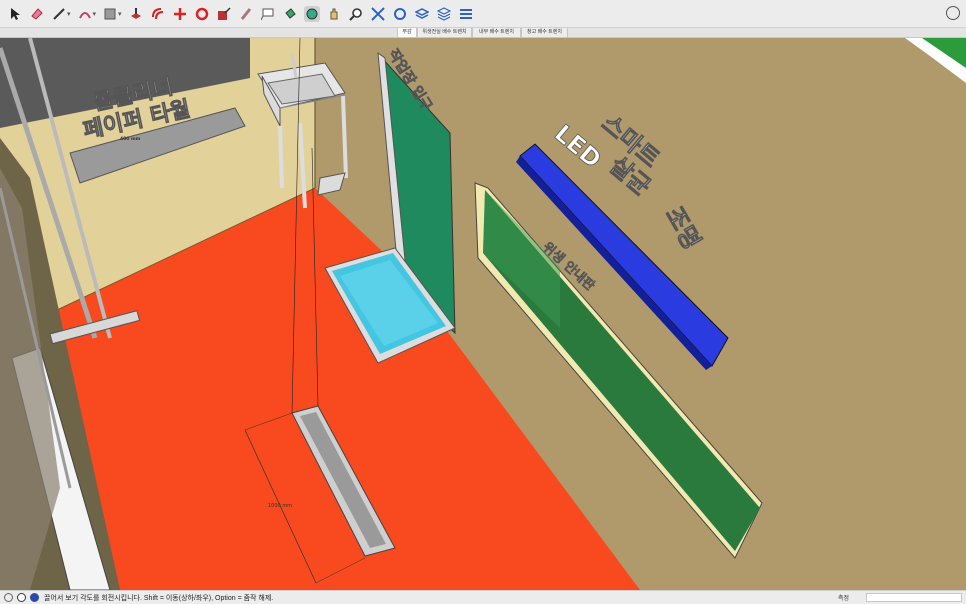  Describe the element at coordinates (59, 14) in the screenshot. I see `line-tool-icon` at that location.